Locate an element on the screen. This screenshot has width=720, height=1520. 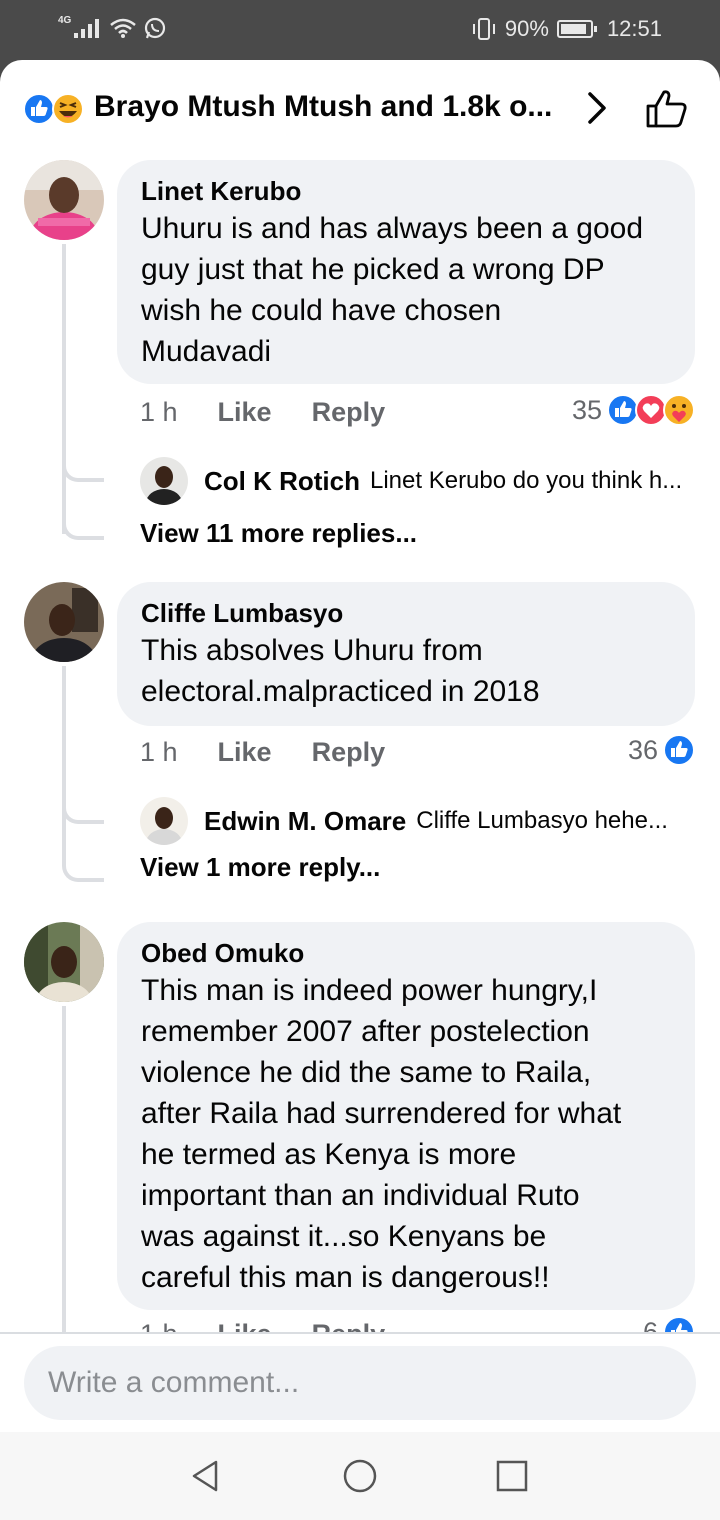
header-reaction-icons is located at coordinates (53, 109).